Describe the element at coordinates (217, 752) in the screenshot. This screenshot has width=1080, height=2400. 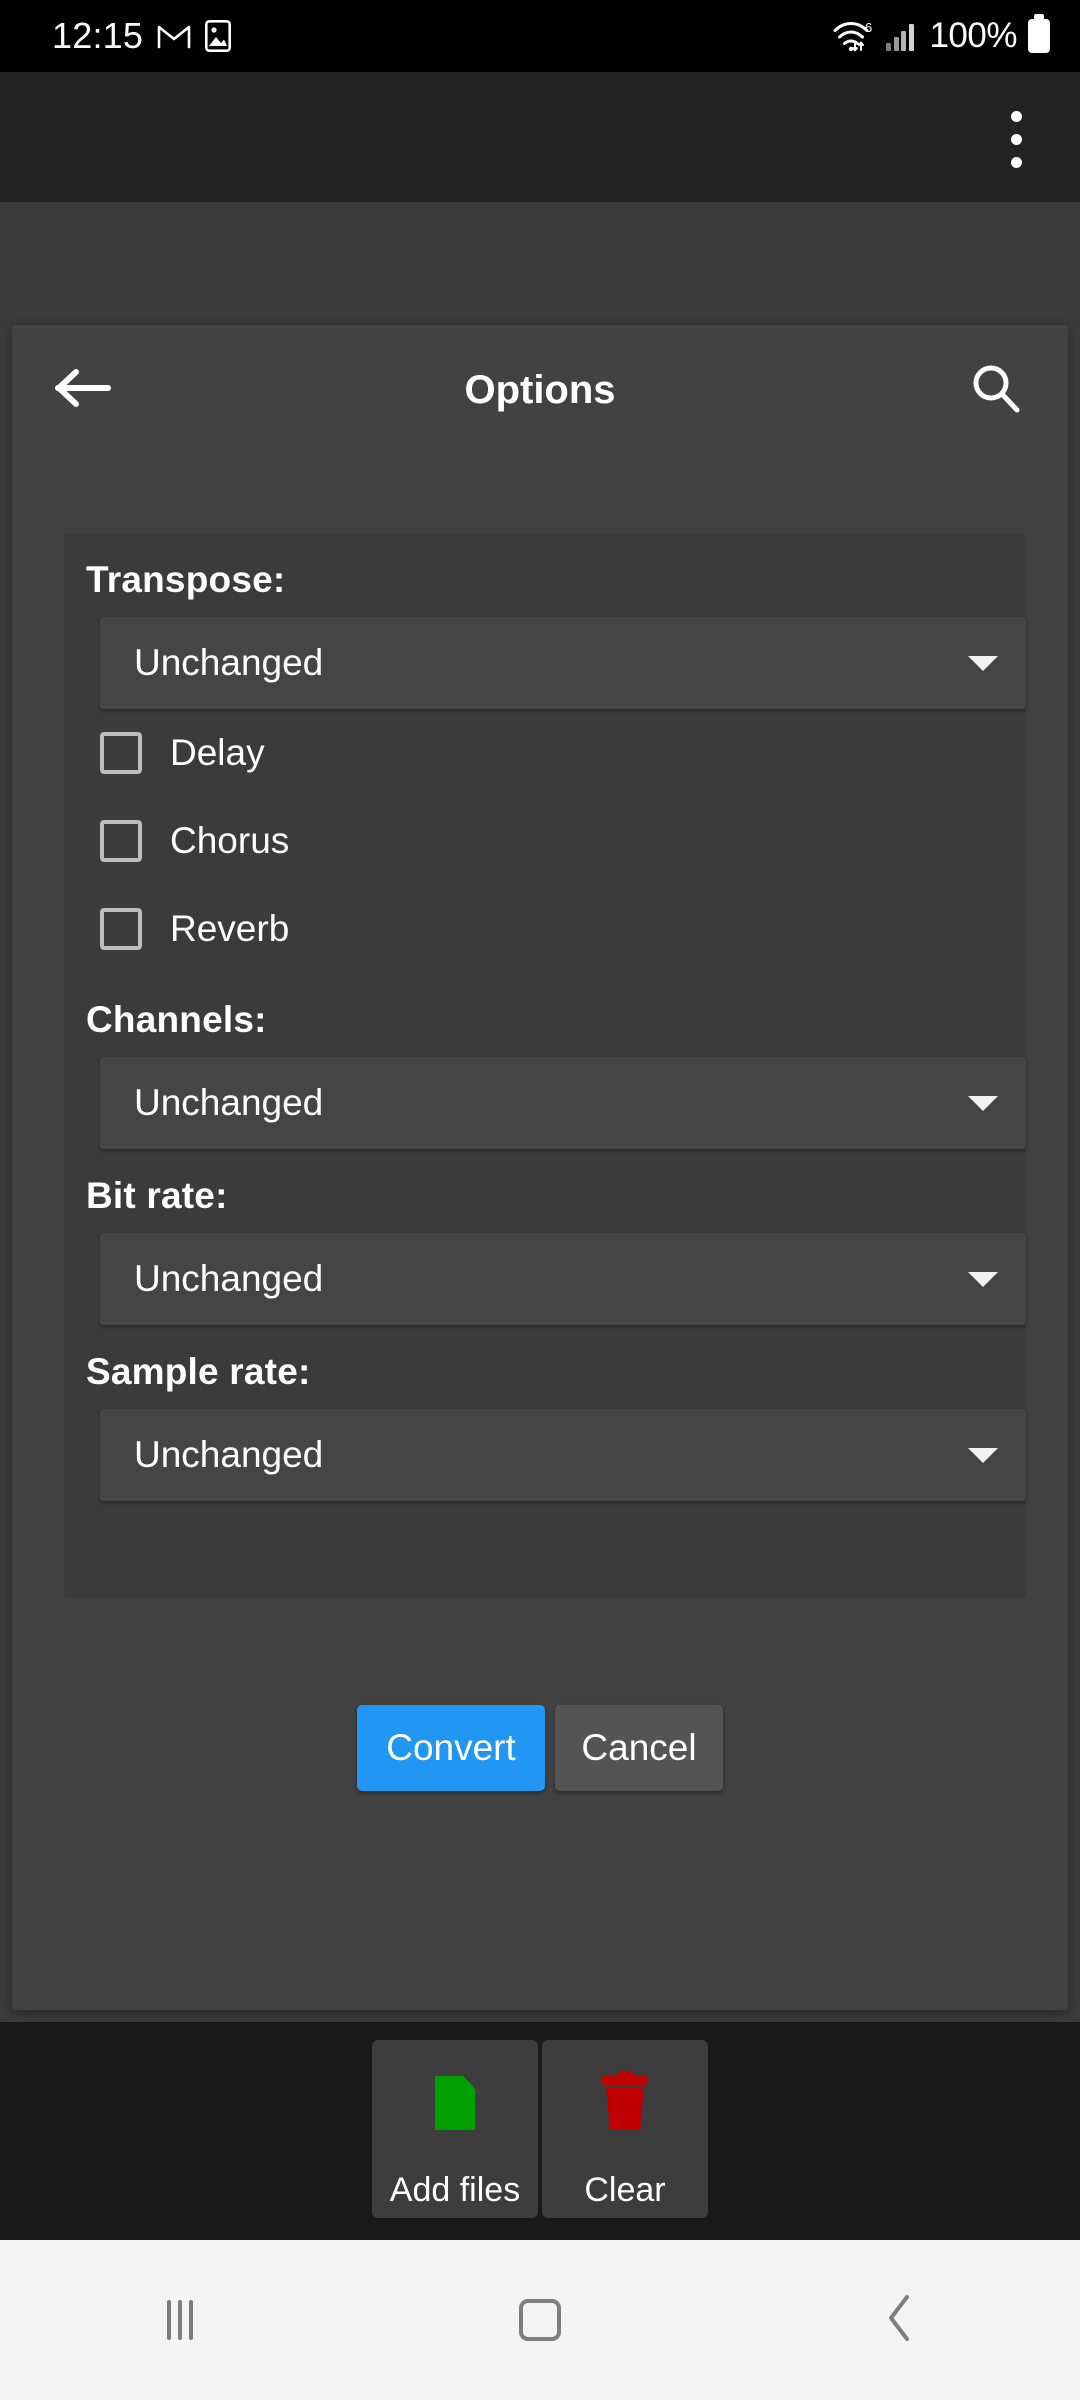
I see `delay-label: Delay` at that location.